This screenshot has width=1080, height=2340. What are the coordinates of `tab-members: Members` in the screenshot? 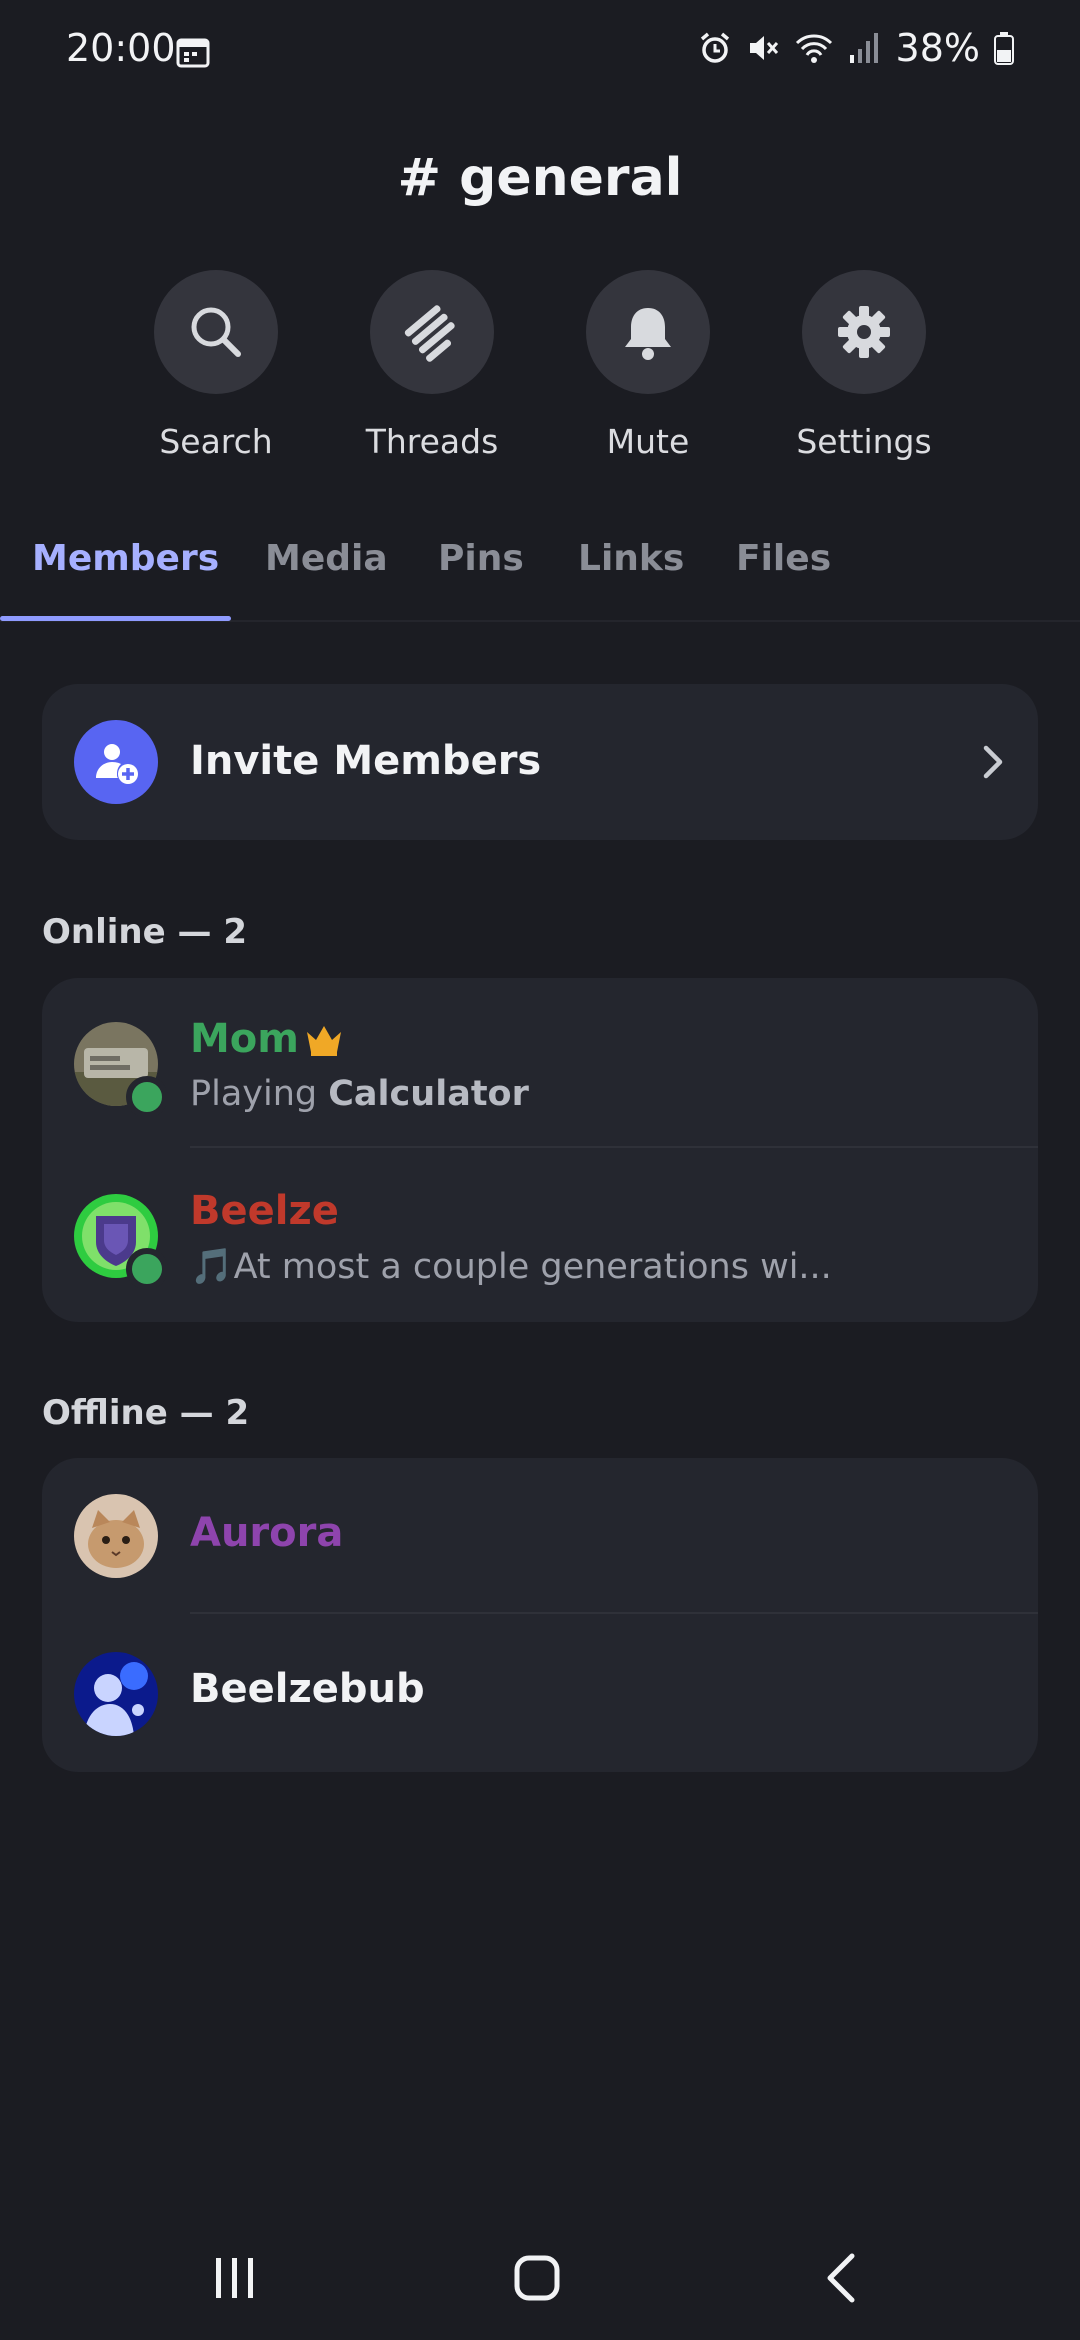 It's located at (125, 558).